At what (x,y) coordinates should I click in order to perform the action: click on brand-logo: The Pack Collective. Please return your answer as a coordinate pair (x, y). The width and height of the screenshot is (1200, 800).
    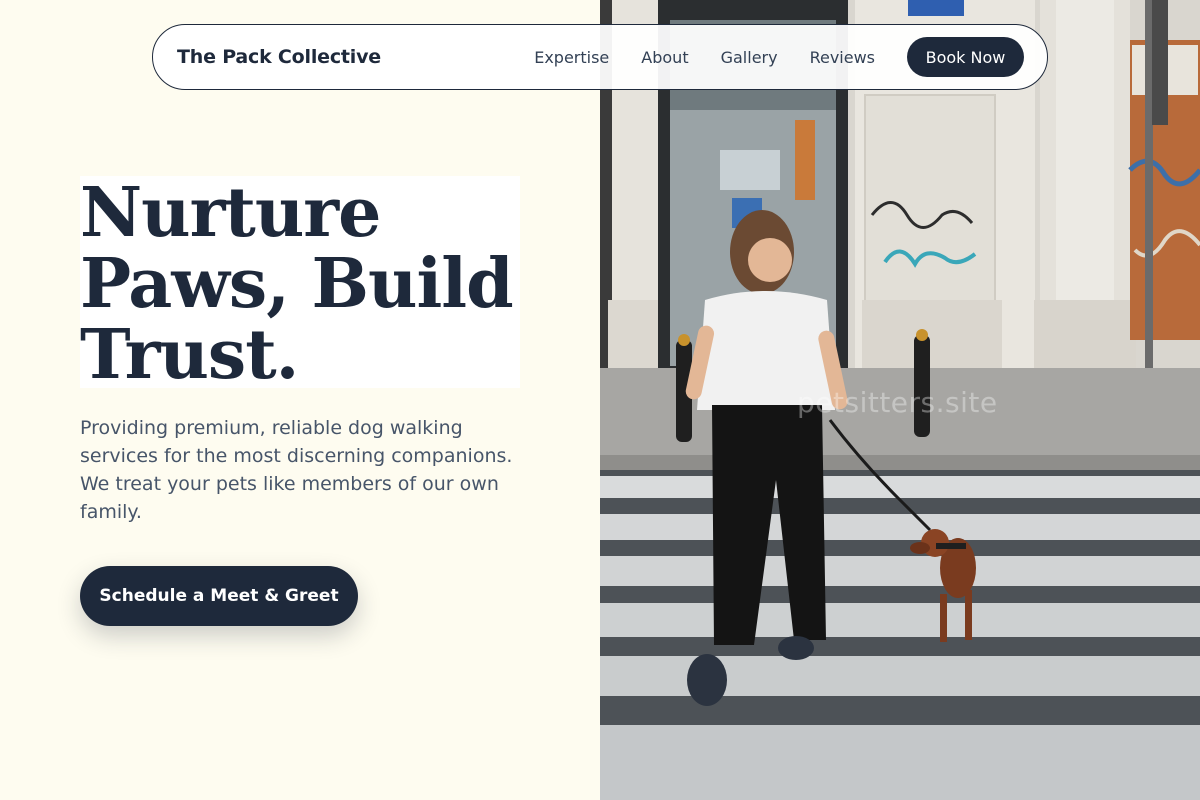
    Looking at the image, I should click on (279, 57).